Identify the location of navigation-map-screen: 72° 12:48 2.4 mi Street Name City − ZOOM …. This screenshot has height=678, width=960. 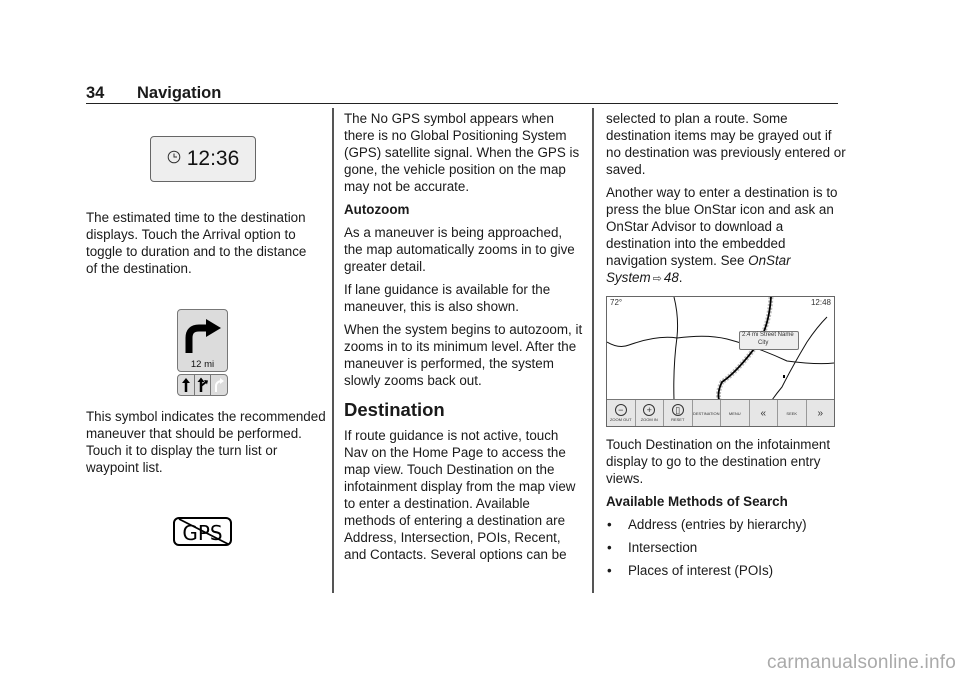
(720, 361).